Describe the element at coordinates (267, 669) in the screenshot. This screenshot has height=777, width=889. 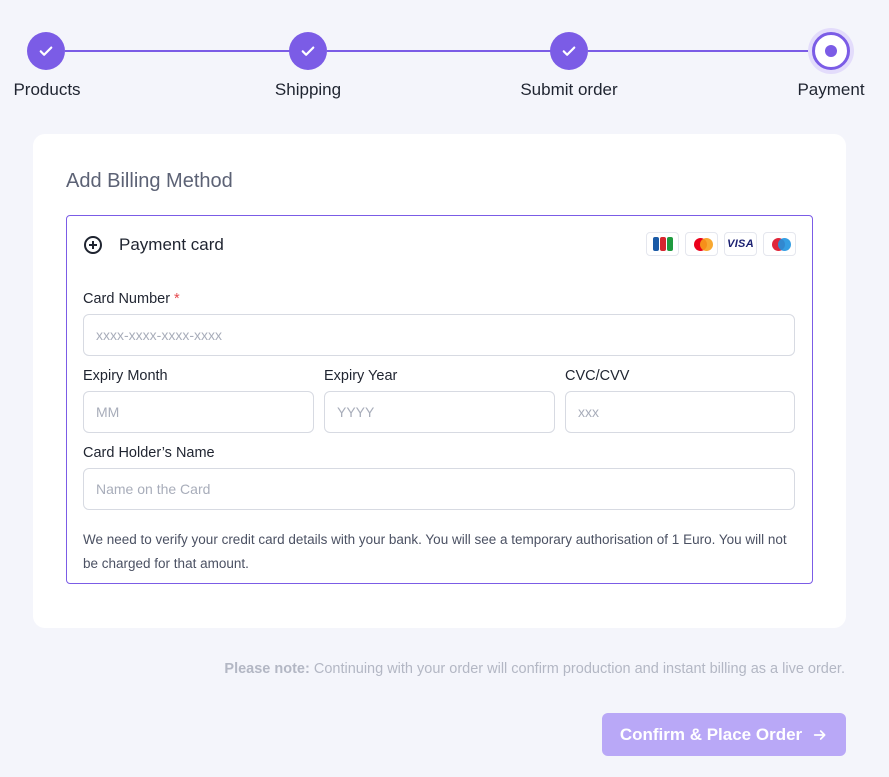
I see `note-prefix: Please note:` at that location.